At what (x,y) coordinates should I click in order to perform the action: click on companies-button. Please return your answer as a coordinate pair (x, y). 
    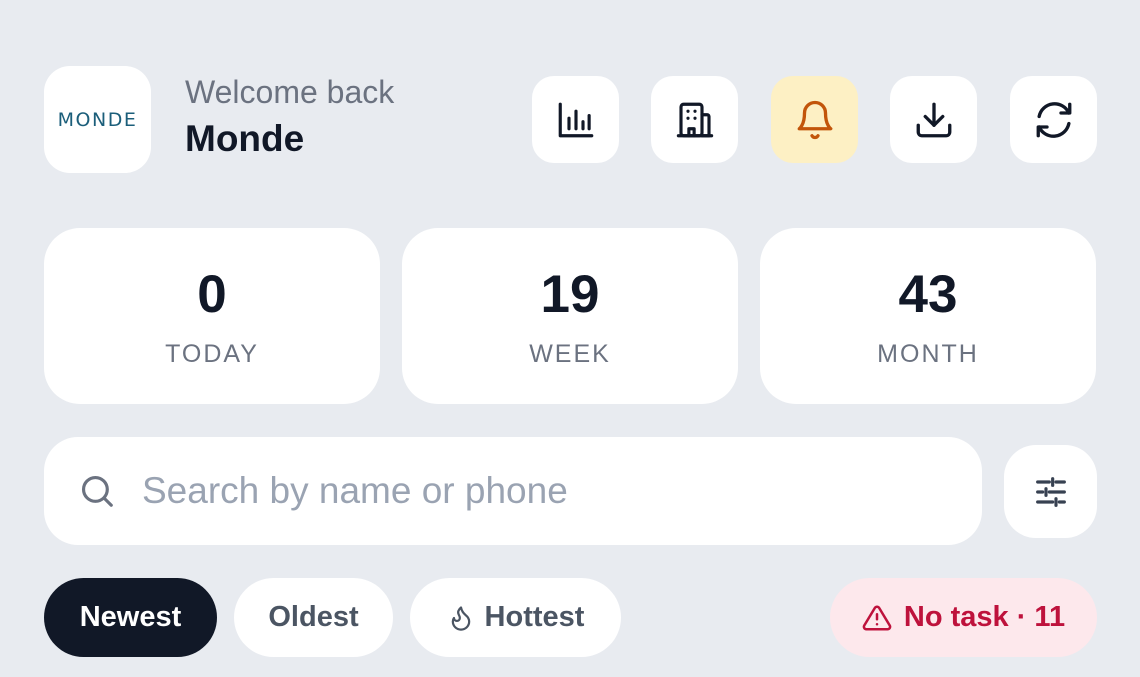
    Looking at the image, I should click on (694, 119).